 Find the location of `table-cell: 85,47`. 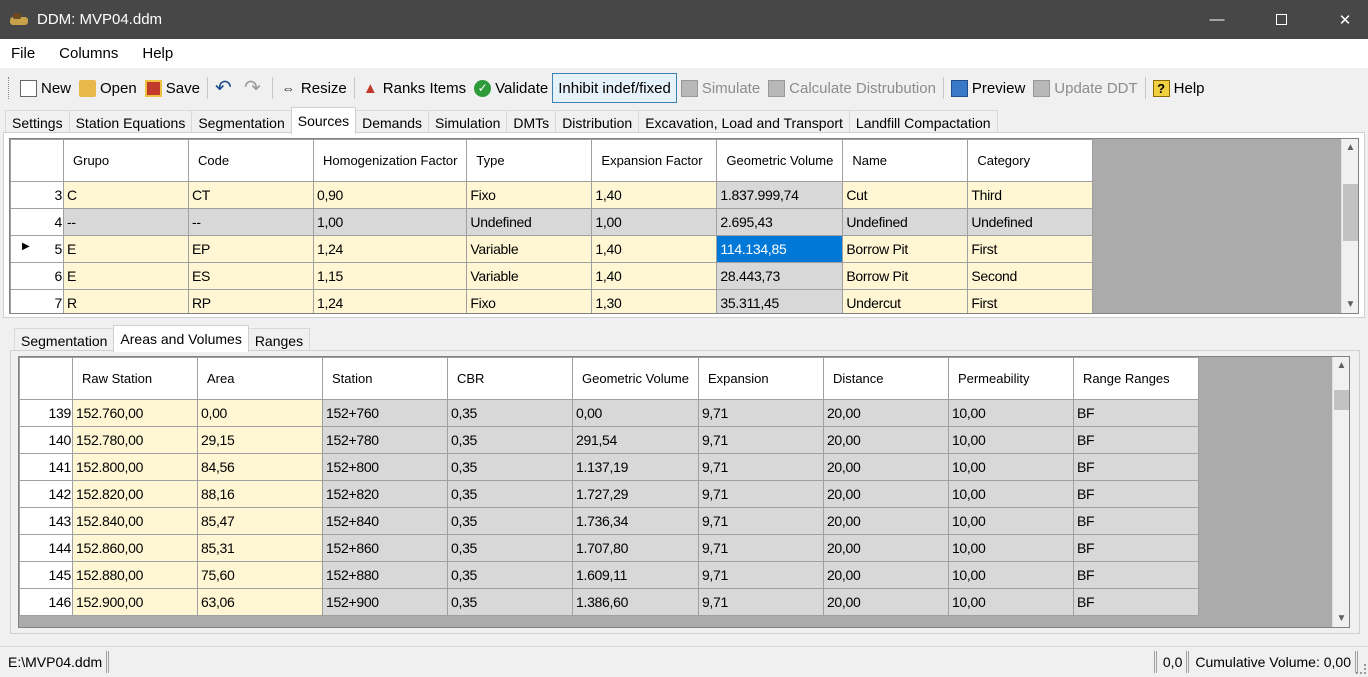

table-cell: 85,47 is located at coordinates (260, 521).